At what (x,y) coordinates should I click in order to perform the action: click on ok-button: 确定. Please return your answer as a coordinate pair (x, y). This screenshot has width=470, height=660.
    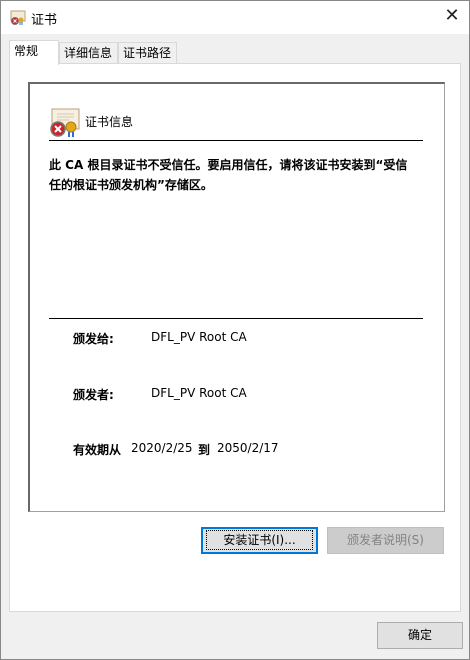
    Looking at the image, I should click on (420, 635).